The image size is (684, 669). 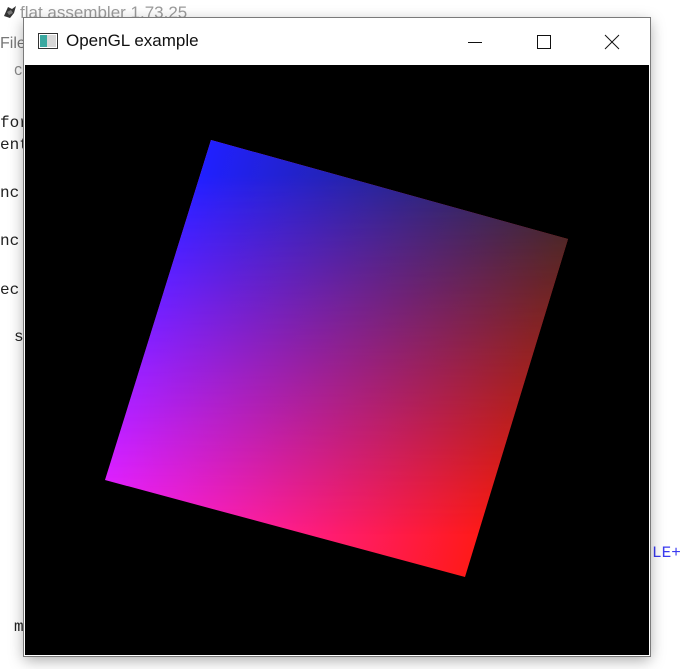 What do you see at coordinates (48, 41) in the screenshot?
I see `window-app-icon` at bounding box center [48, 41].